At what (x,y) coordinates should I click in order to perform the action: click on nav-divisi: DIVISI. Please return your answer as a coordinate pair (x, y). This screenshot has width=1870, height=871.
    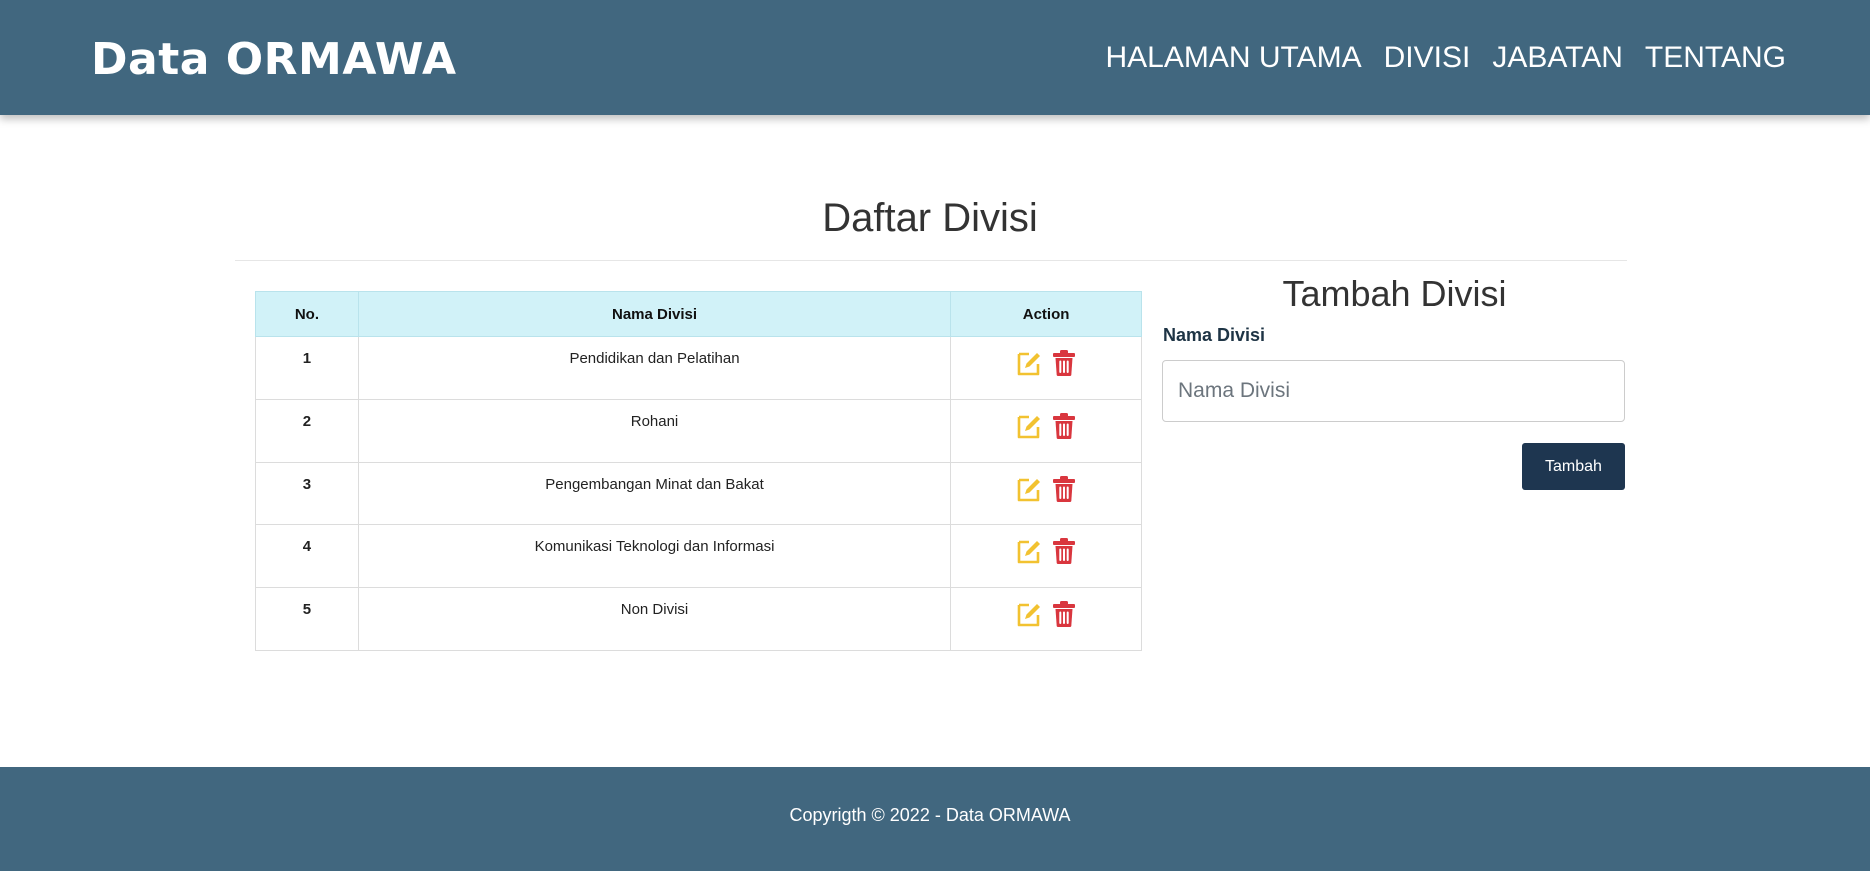
    Looking at the image, I should click on (1427, 58).